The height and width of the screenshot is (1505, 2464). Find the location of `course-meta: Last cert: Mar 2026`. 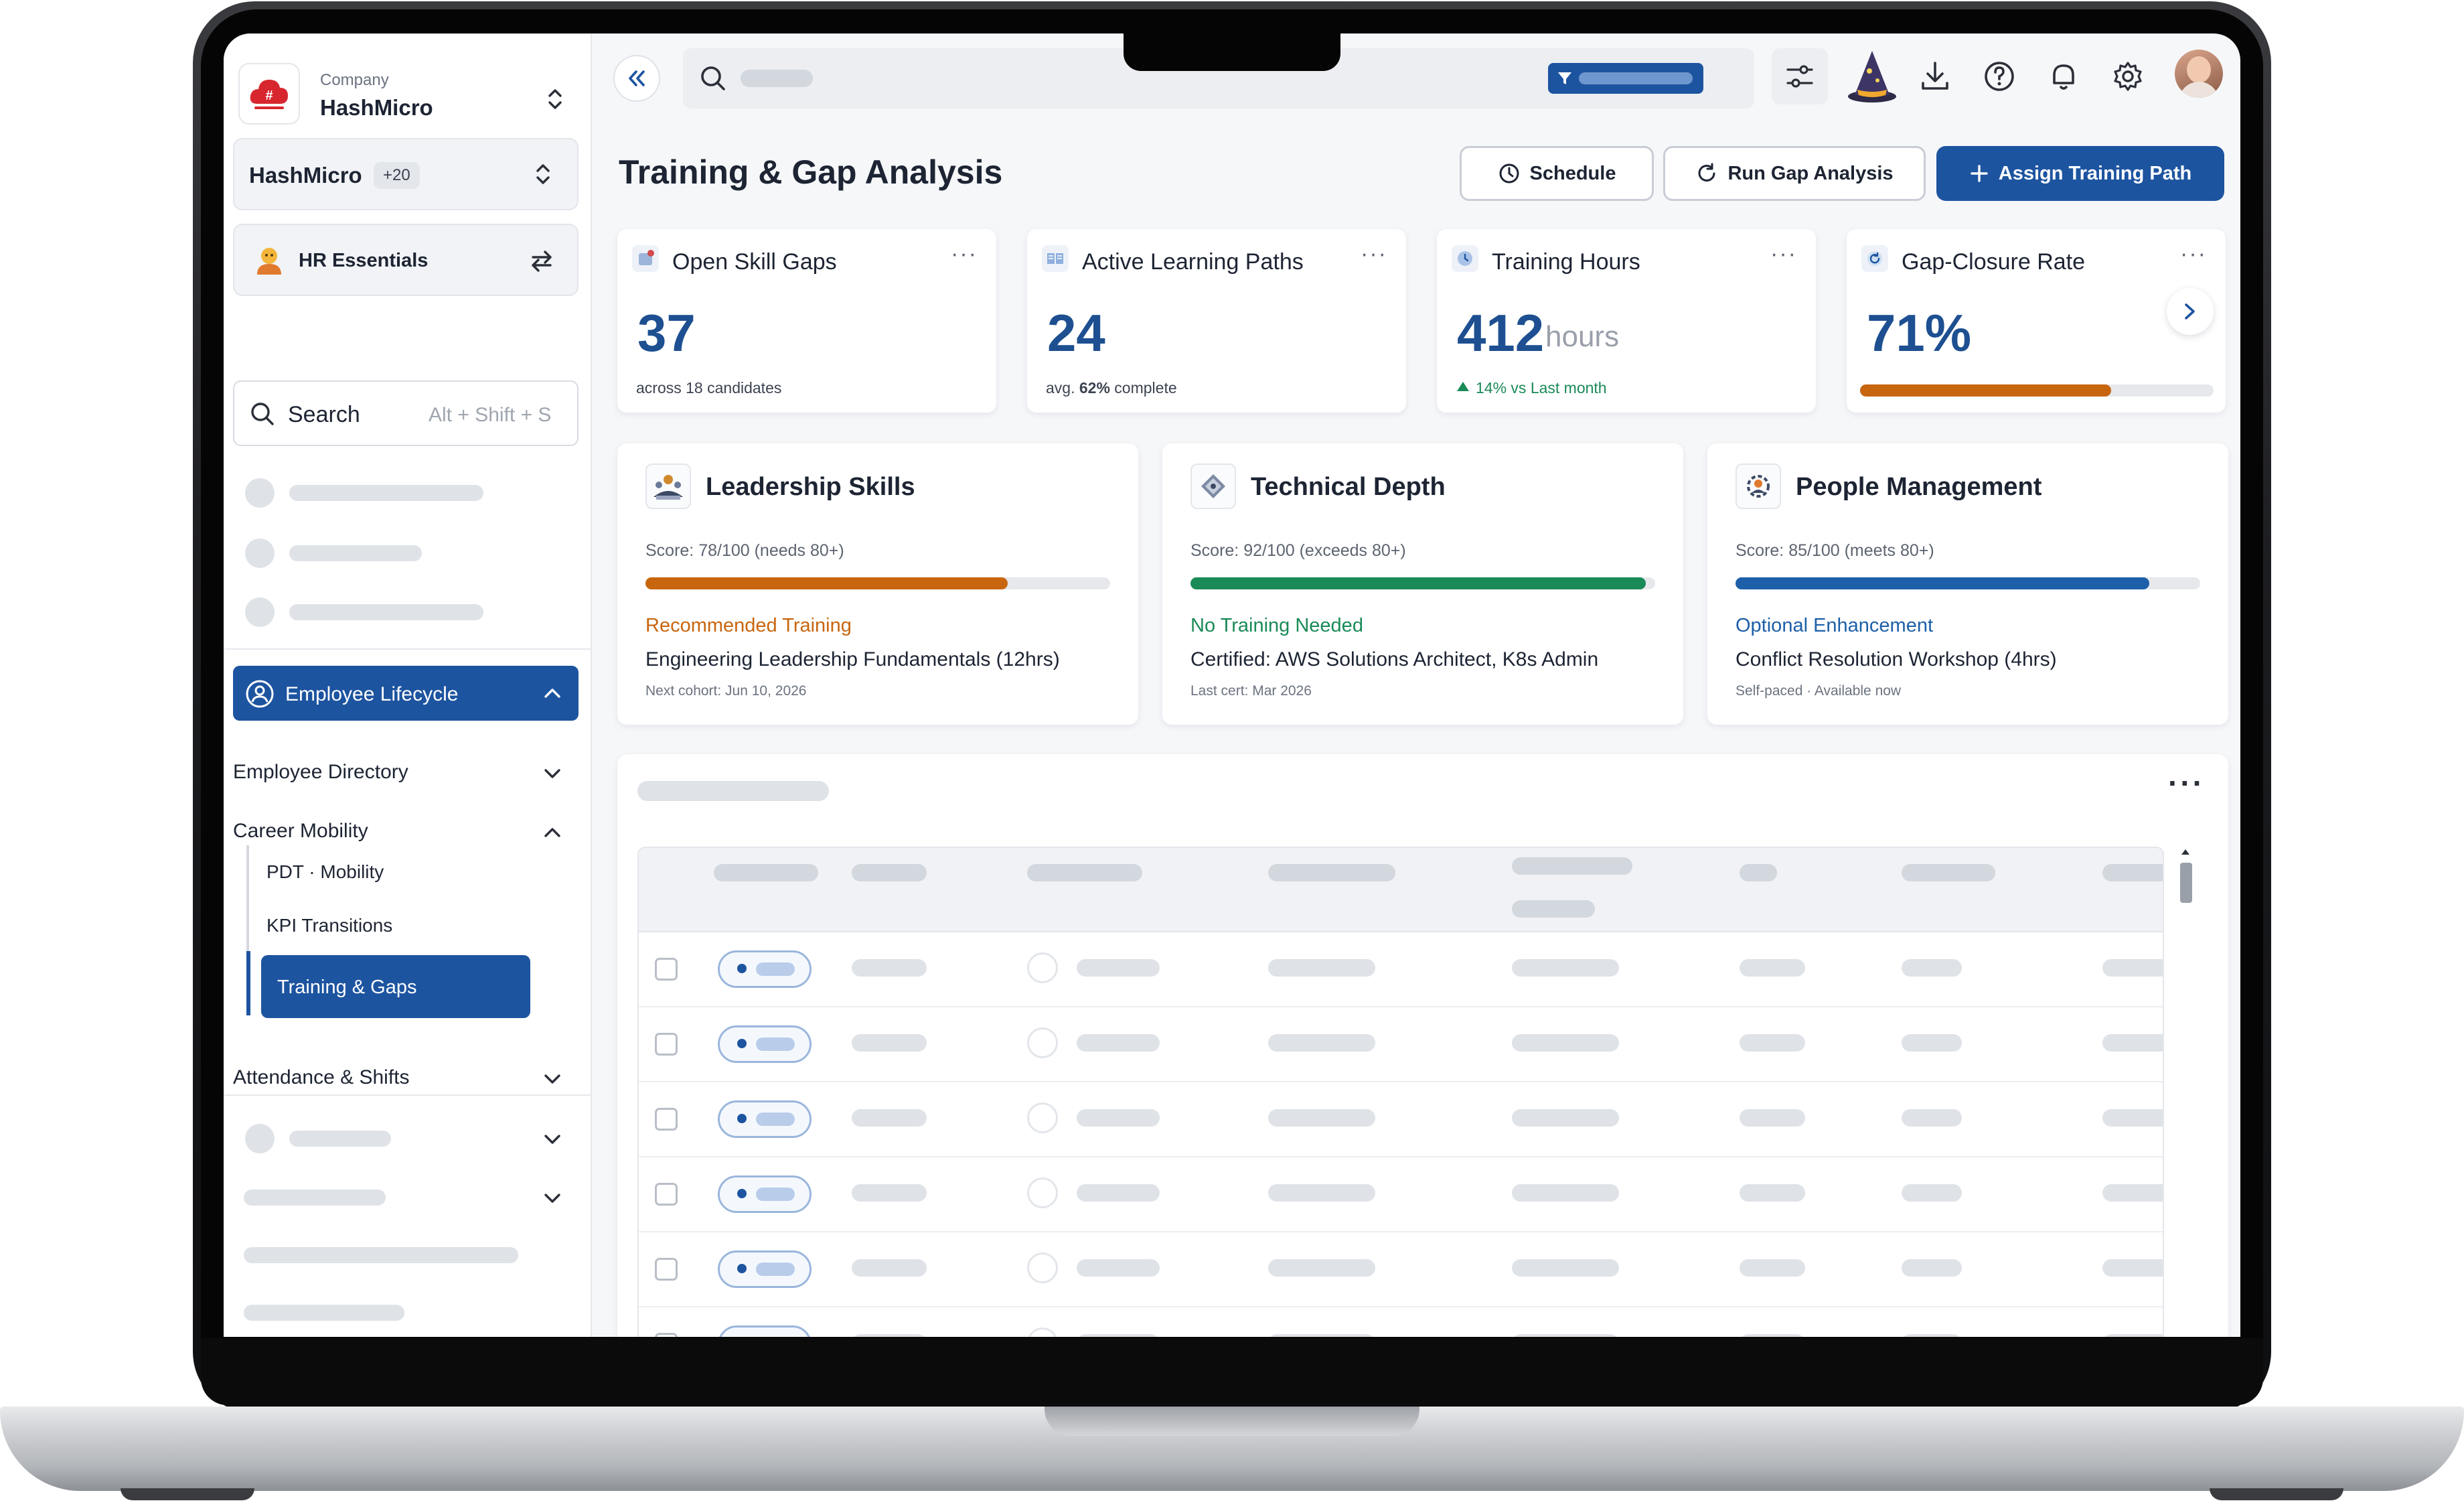

course-meta: Last cert: Mar 2026 is located at coordinates (1251, 691).